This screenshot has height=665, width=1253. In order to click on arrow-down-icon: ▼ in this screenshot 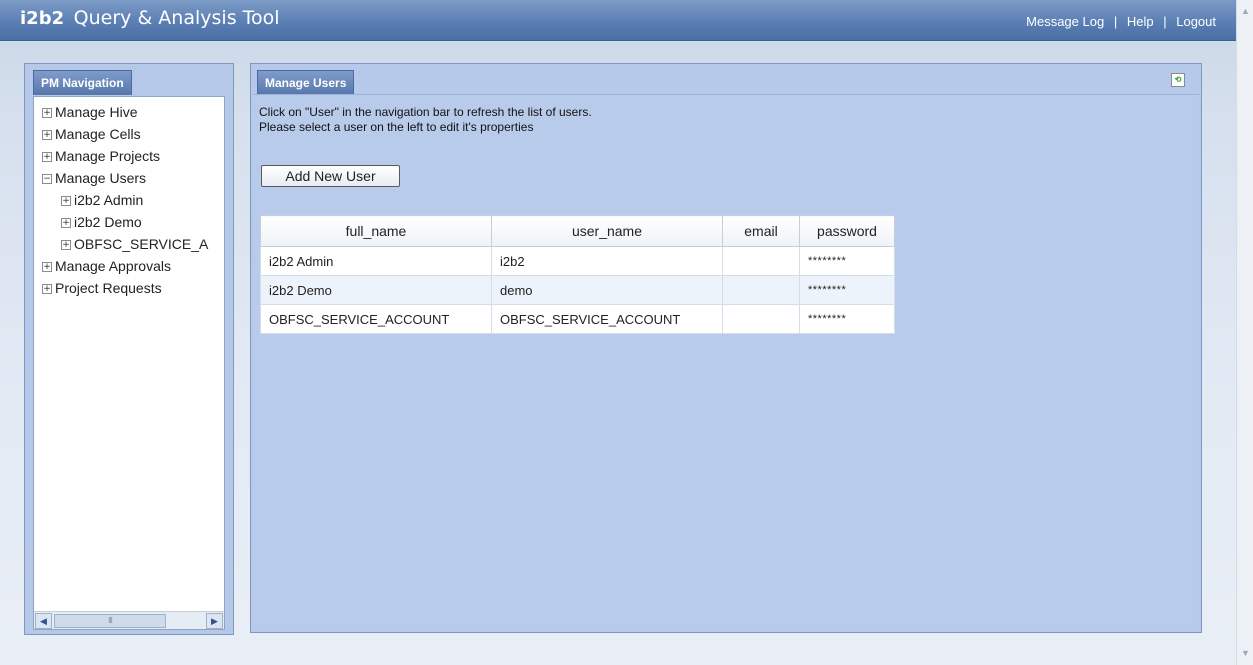, I will do `click(1245, 653)`.